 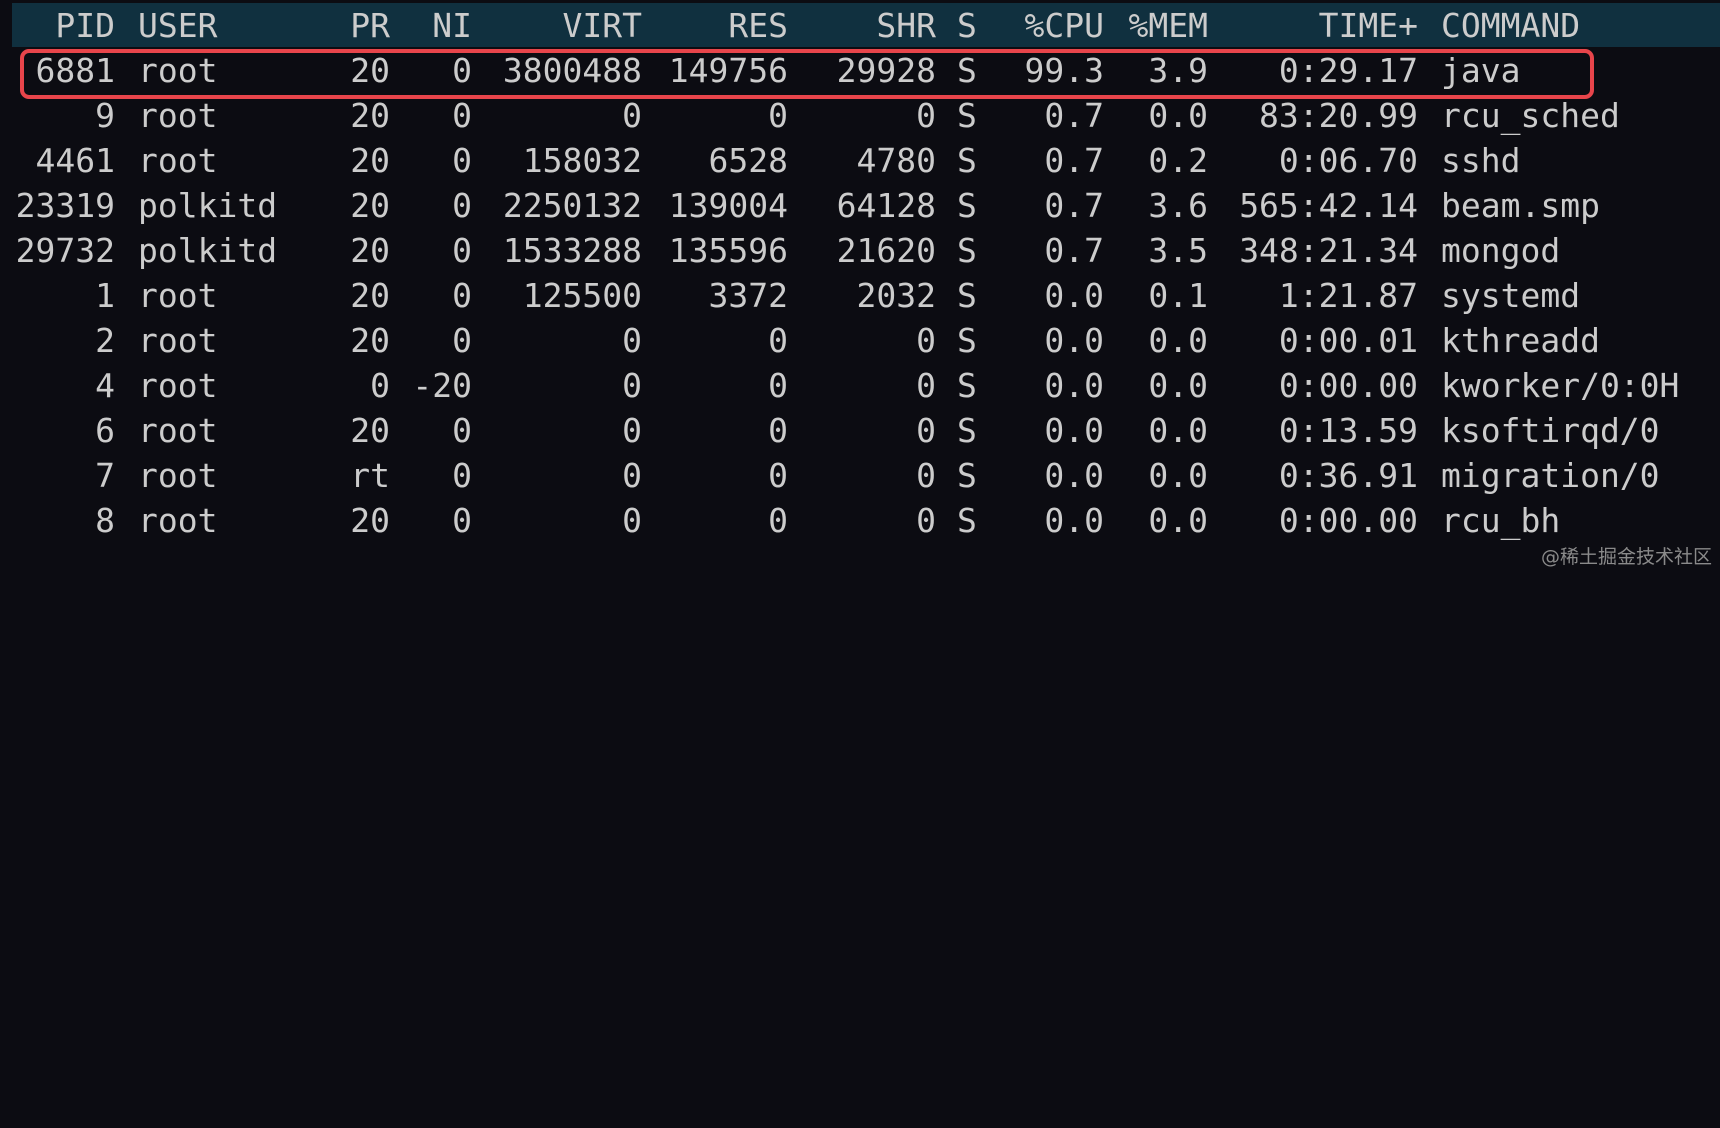 What do you see at coordinates (1348, 295) in the screenshot?
I see `cell-time: 1:21.87` at bounding box center [1348, 295].